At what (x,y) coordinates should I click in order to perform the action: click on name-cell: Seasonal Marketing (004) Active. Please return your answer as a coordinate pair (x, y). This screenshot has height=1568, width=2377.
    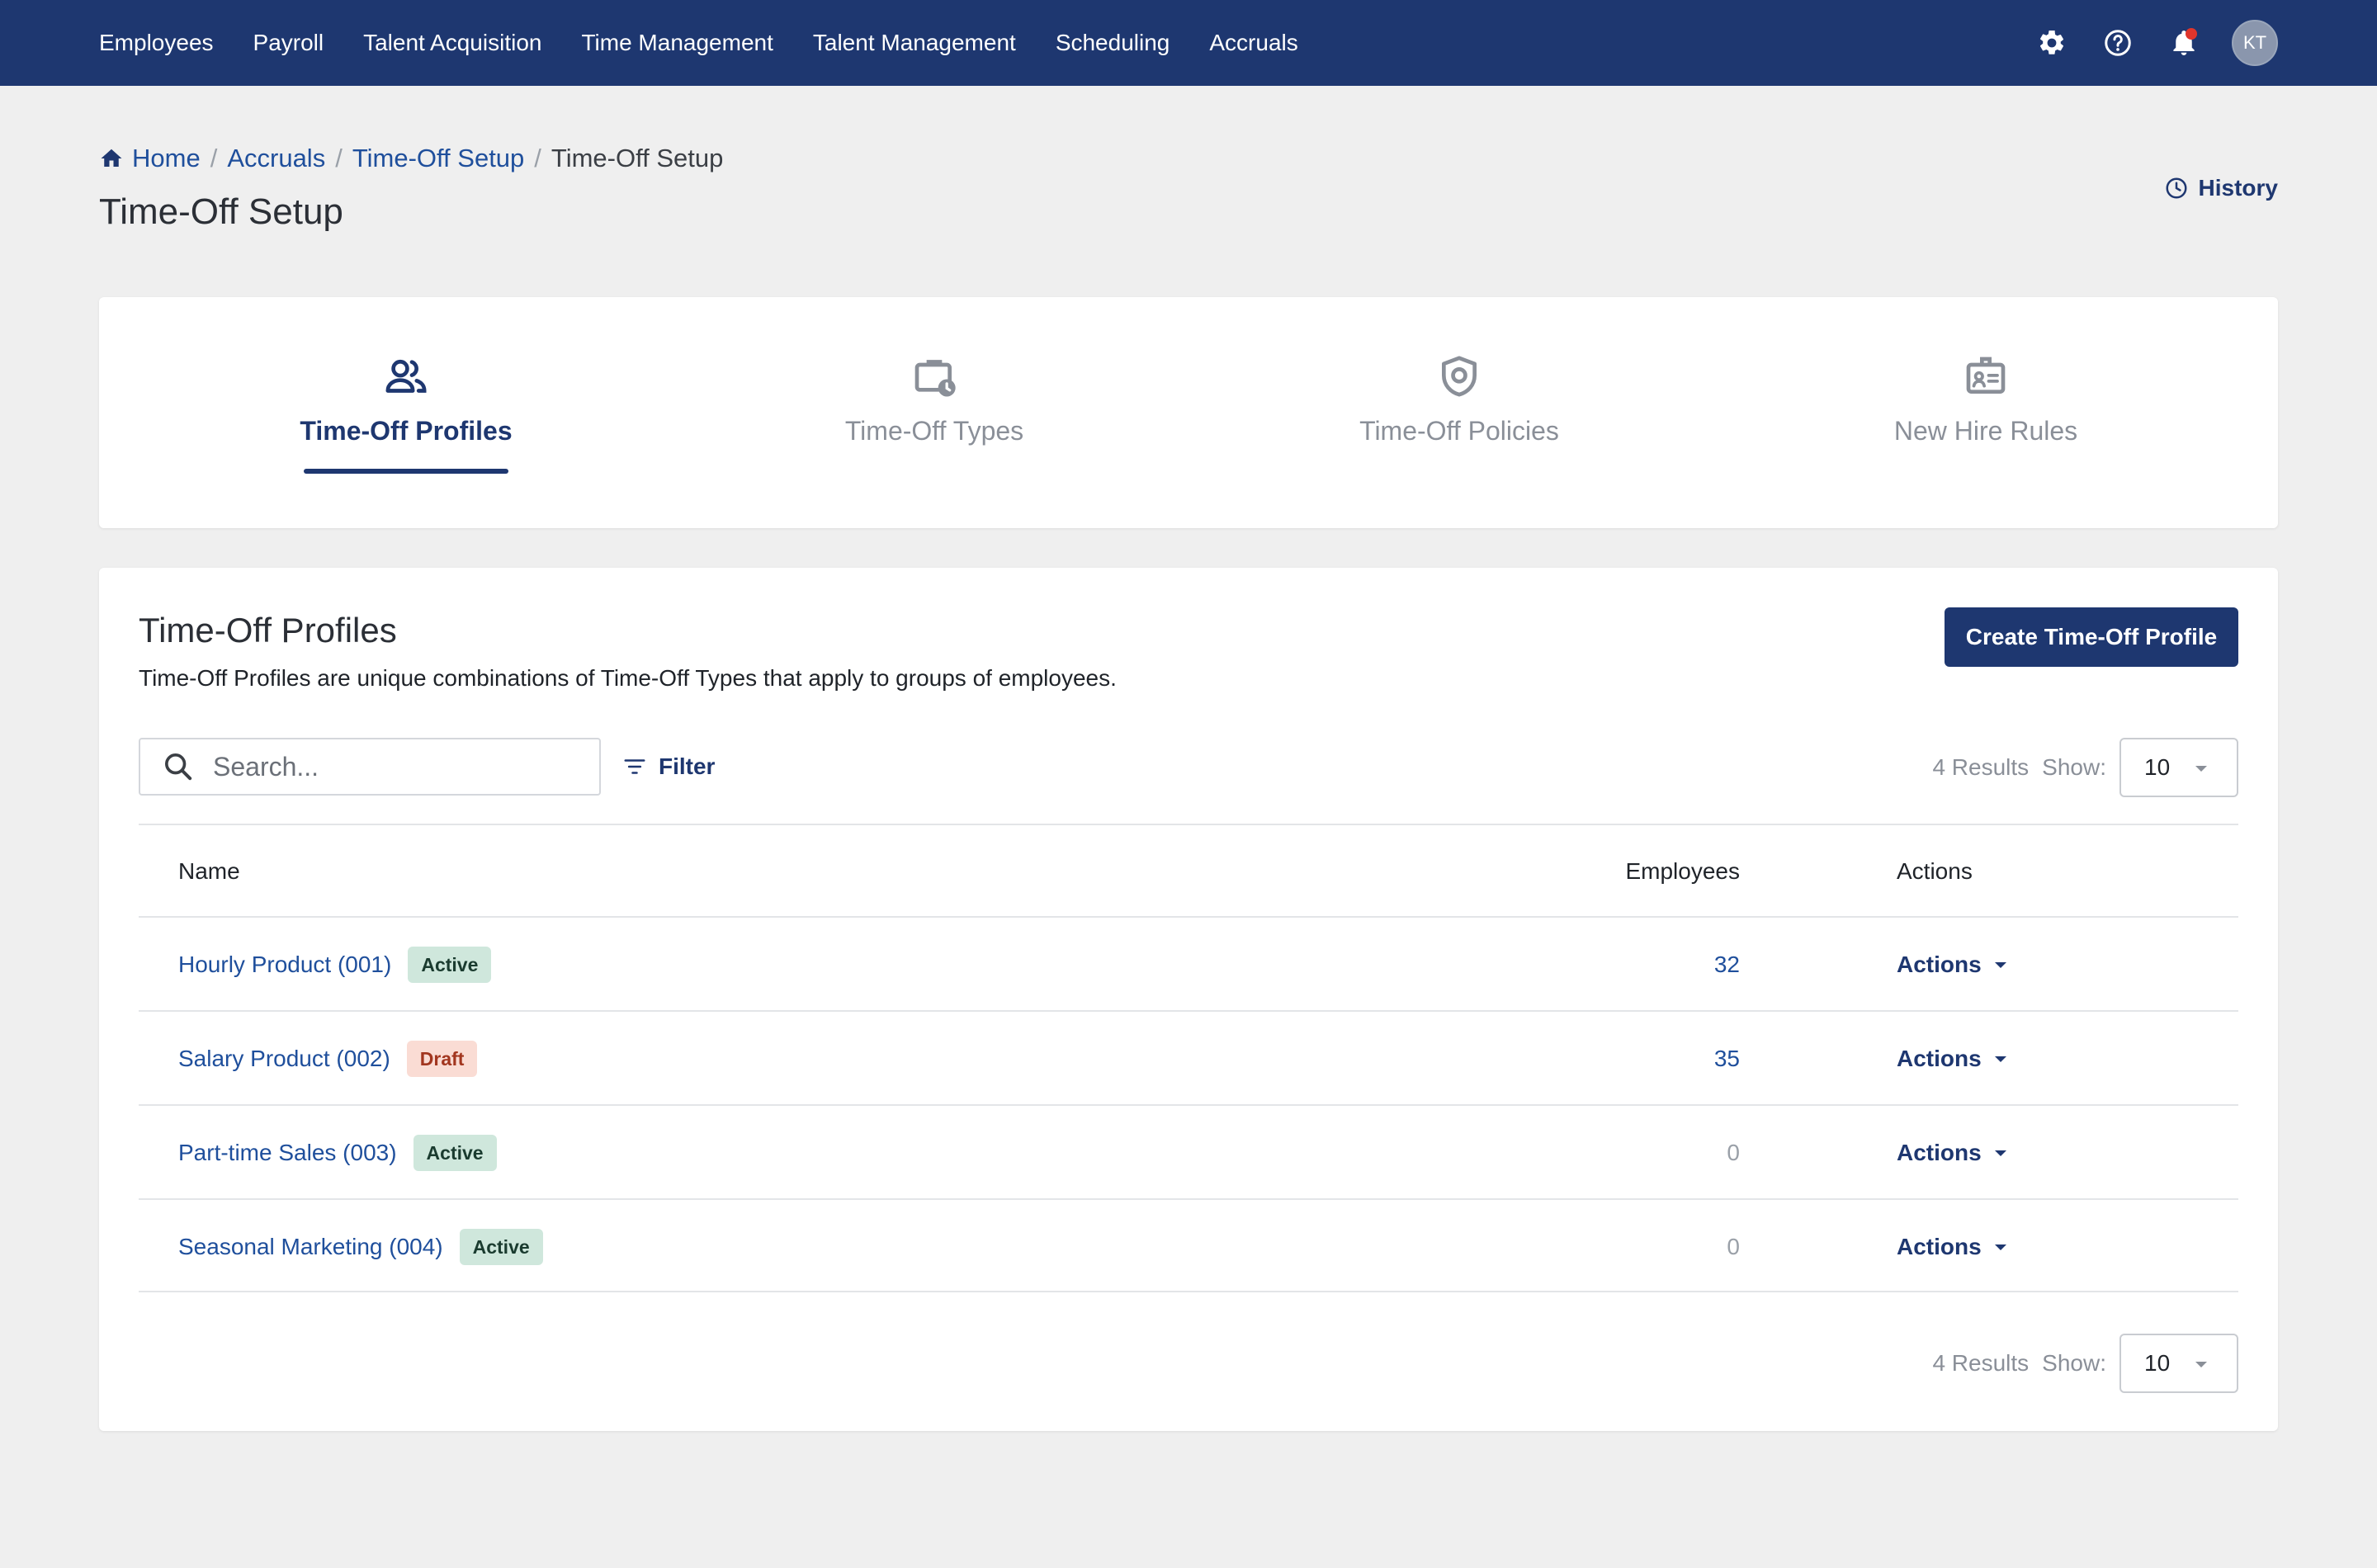
    Looking at the image, I should click on (360, 1247).